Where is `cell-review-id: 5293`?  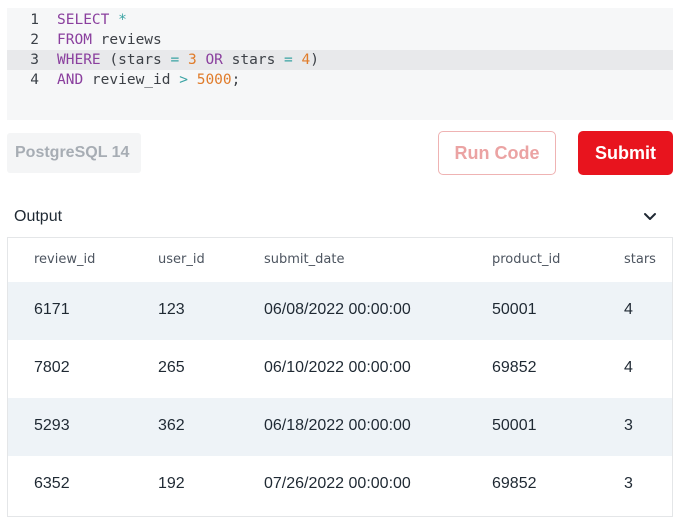
cell-review-id: 5293 is located at coordinates (52, 425).